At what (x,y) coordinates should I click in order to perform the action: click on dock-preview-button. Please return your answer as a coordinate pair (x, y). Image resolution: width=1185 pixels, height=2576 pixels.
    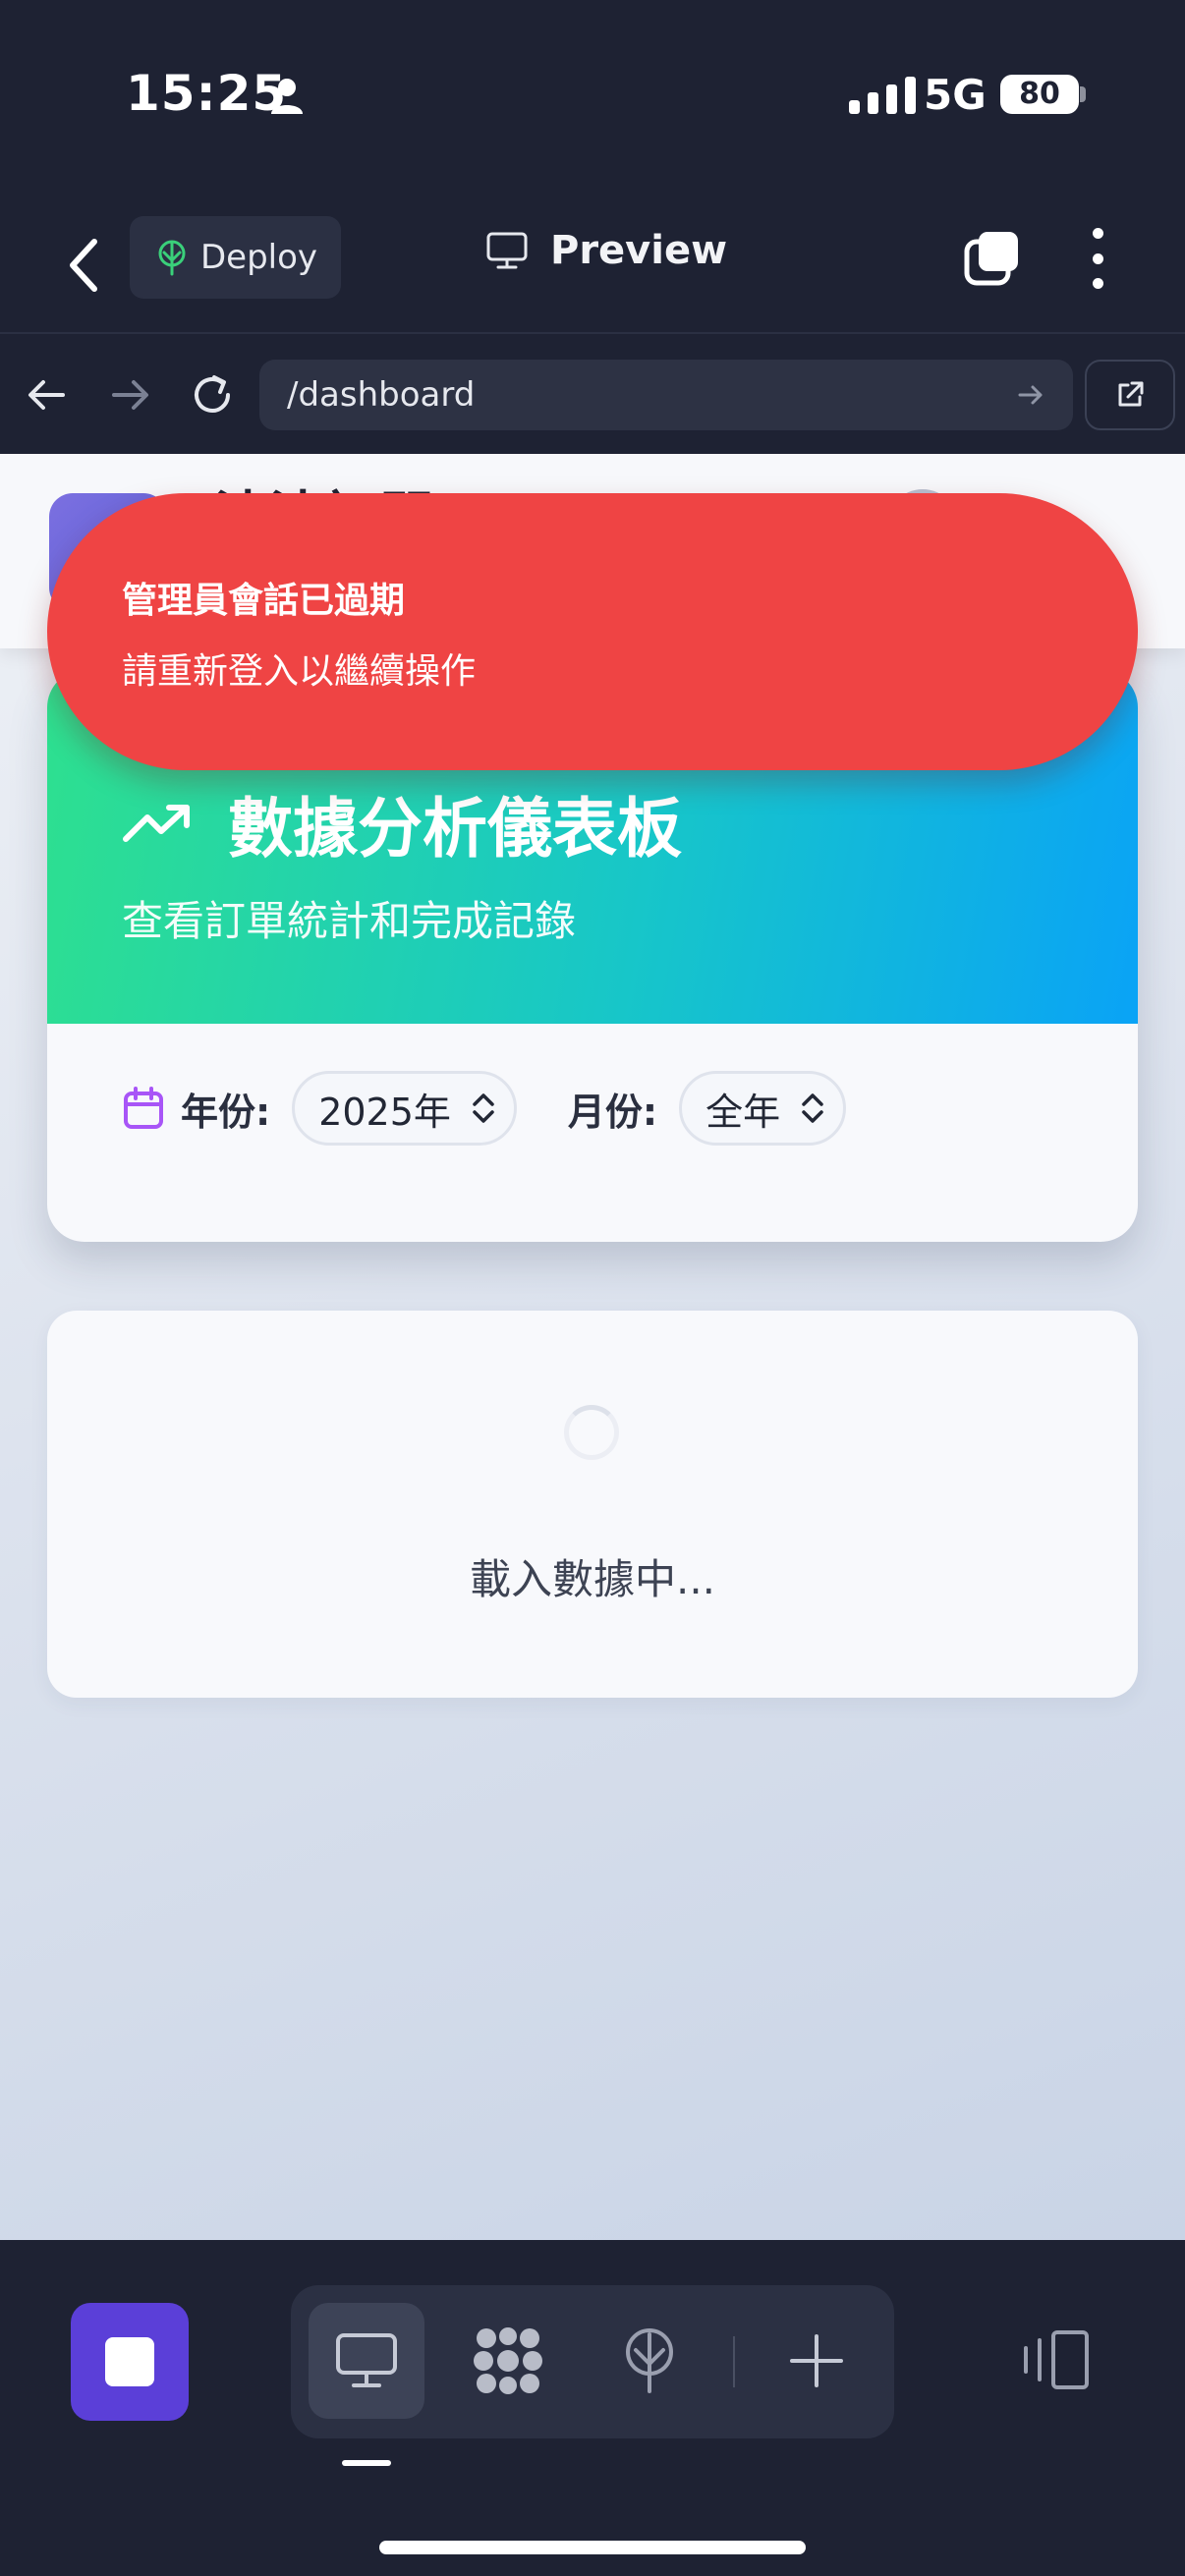
    Looking at the image, I should click on (367, 2361).